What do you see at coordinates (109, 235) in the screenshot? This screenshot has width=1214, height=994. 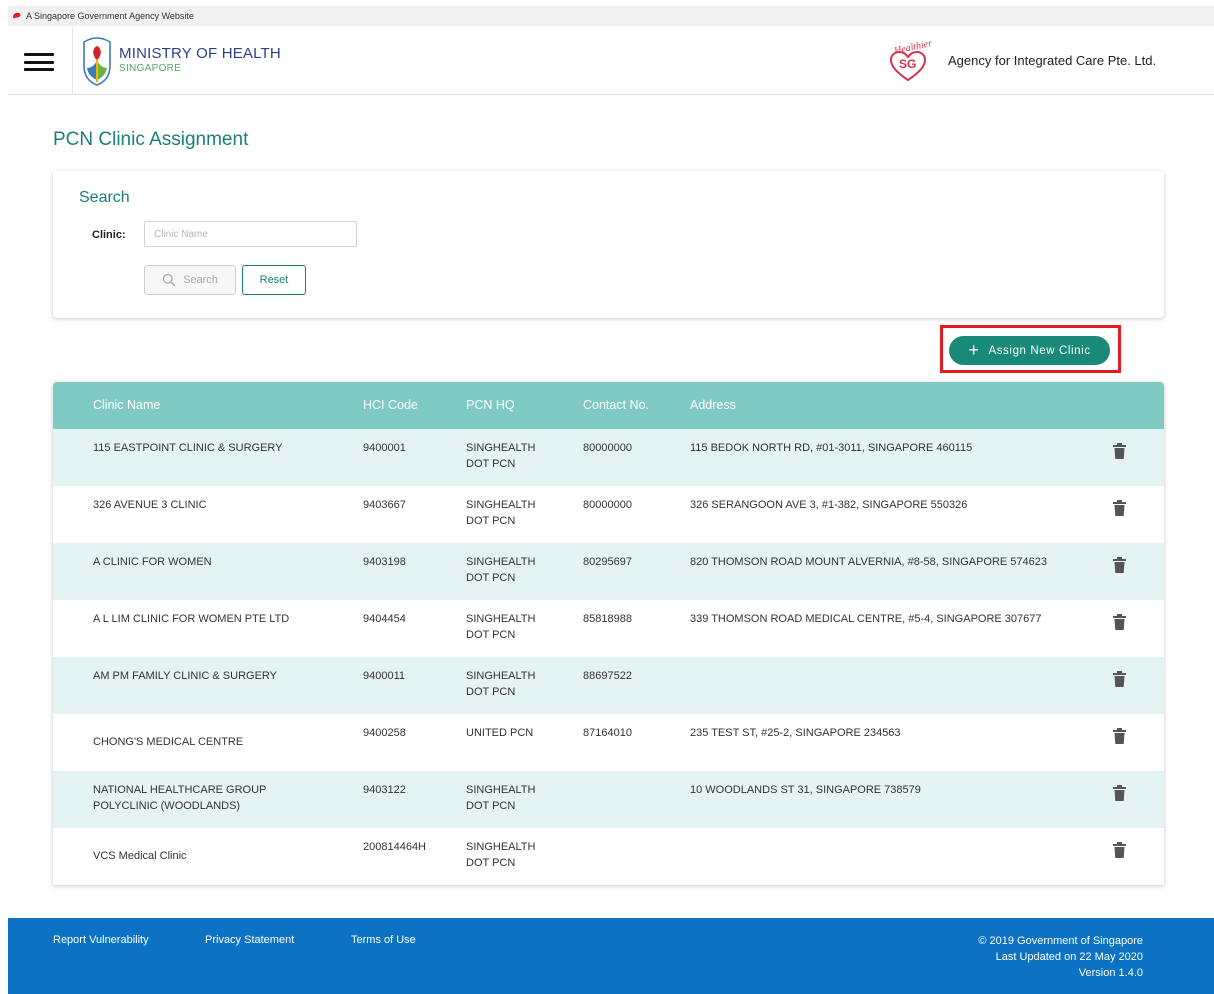 I see `clinic-label: Clinic:` at bounding box center [109, 235].